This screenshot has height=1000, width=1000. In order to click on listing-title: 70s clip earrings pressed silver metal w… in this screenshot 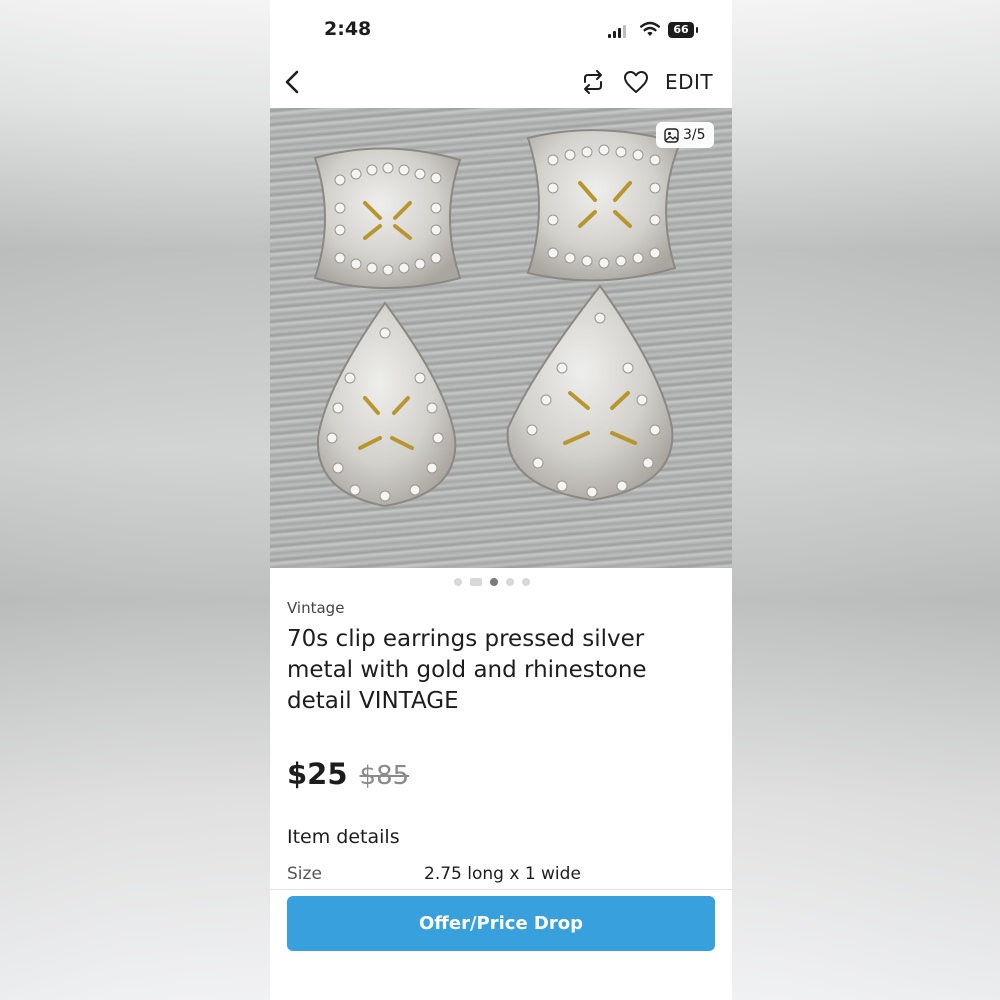, I will do `click(467, 670)`.